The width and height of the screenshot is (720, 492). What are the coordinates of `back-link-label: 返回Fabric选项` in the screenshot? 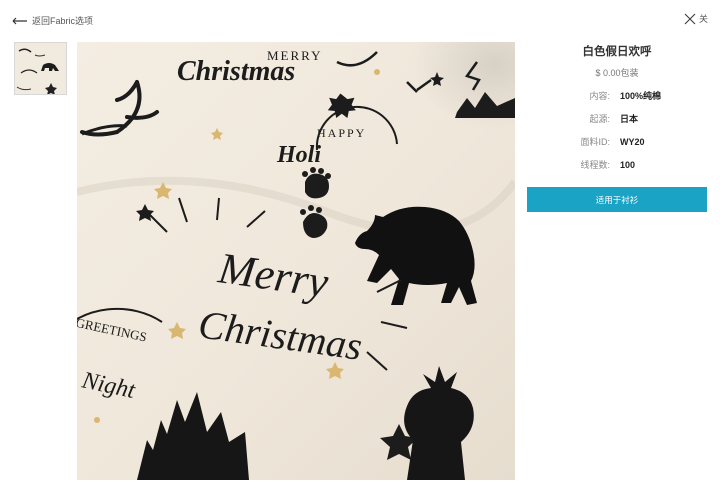 It's located at (63, 21).